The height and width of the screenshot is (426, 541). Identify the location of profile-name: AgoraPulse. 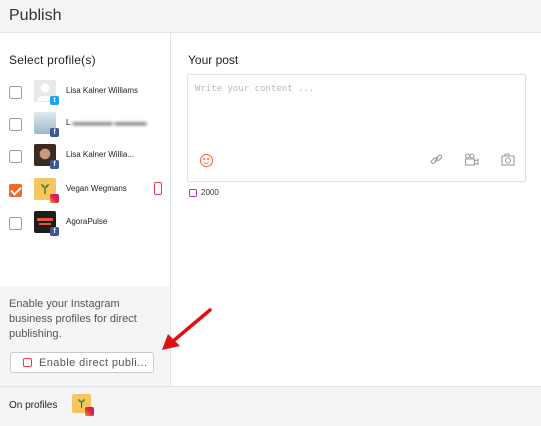
(87, 221).